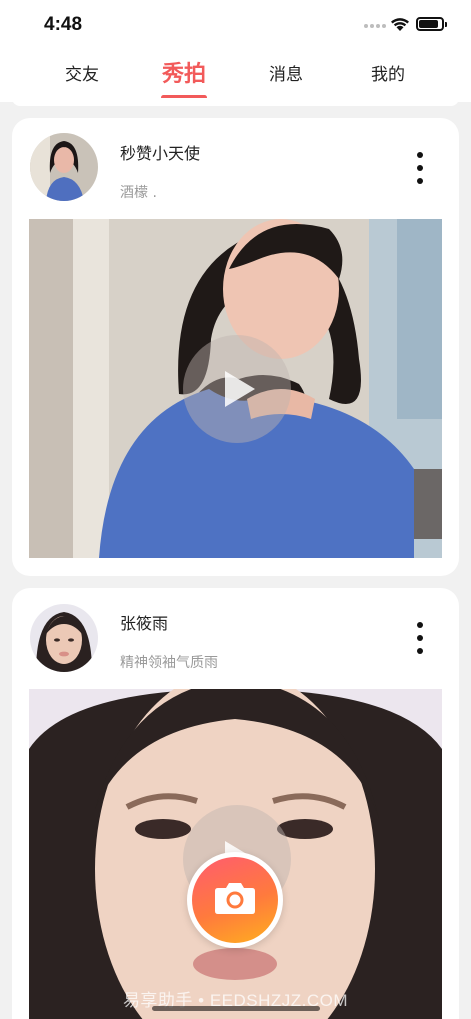 The image size is (471, 1019). Describe the element at coordinates (431, 24) in the screenshot. I see `battery-icon` at that location.